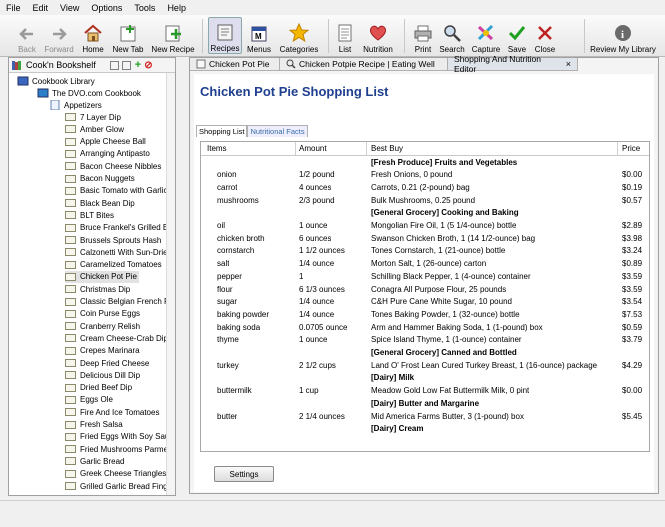 The height and width of the screenshot is (527, 665). I want to click on menu-edit: Edit, so click(41, 8).